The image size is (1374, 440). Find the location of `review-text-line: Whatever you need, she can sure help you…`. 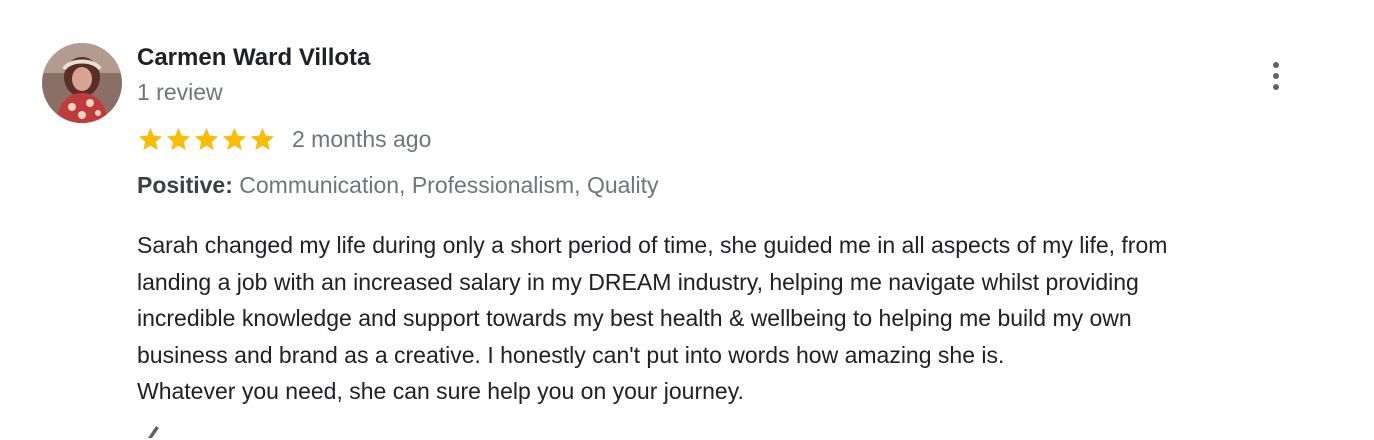

review-text-line: Whatever you need, she can sure help you… is located at coordinates (440, 391).